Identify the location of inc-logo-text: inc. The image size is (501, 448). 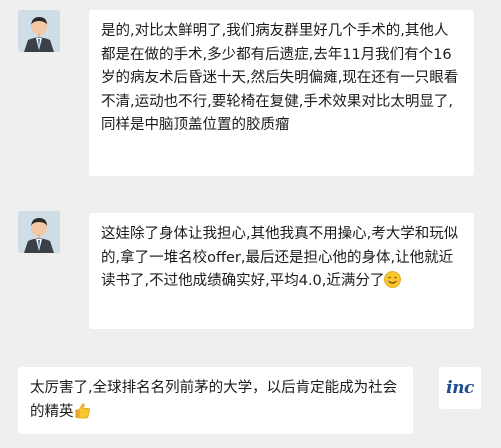
(460, 388).